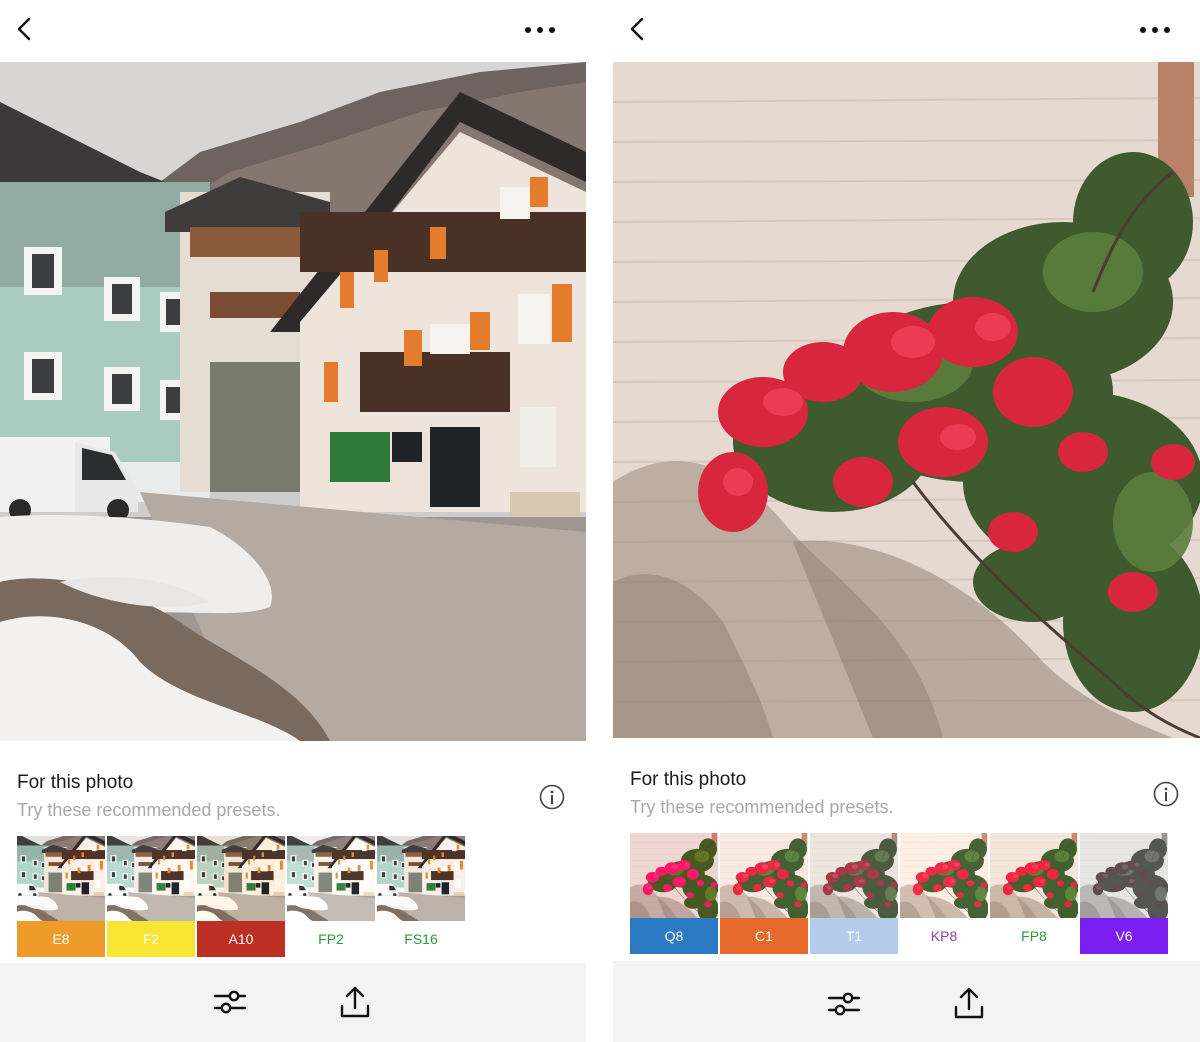  I want to click on preset-label: V6, so click(1124, 936).